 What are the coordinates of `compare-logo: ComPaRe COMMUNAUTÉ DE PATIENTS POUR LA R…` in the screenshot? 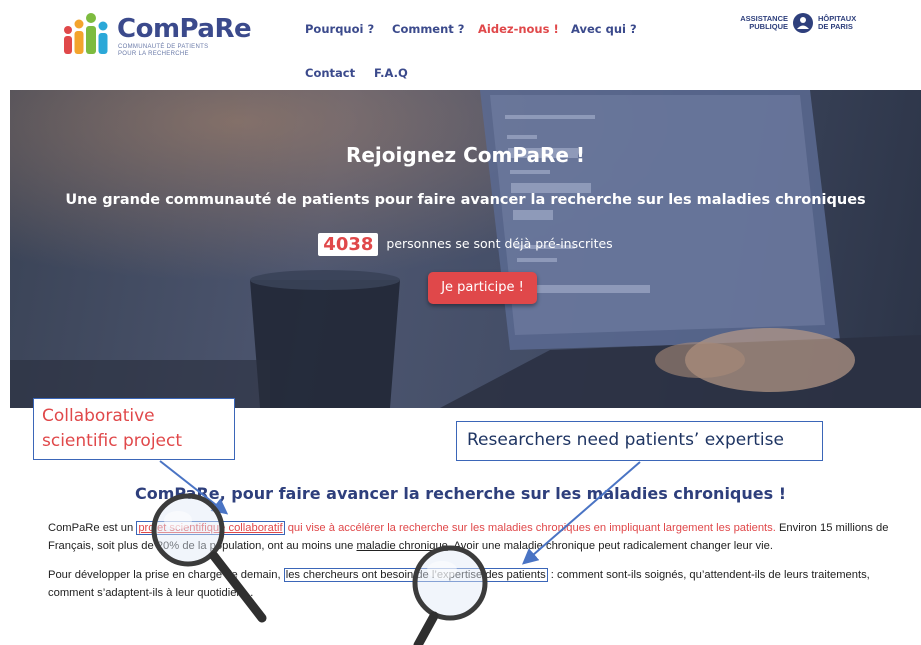 It's located at (157, 35).